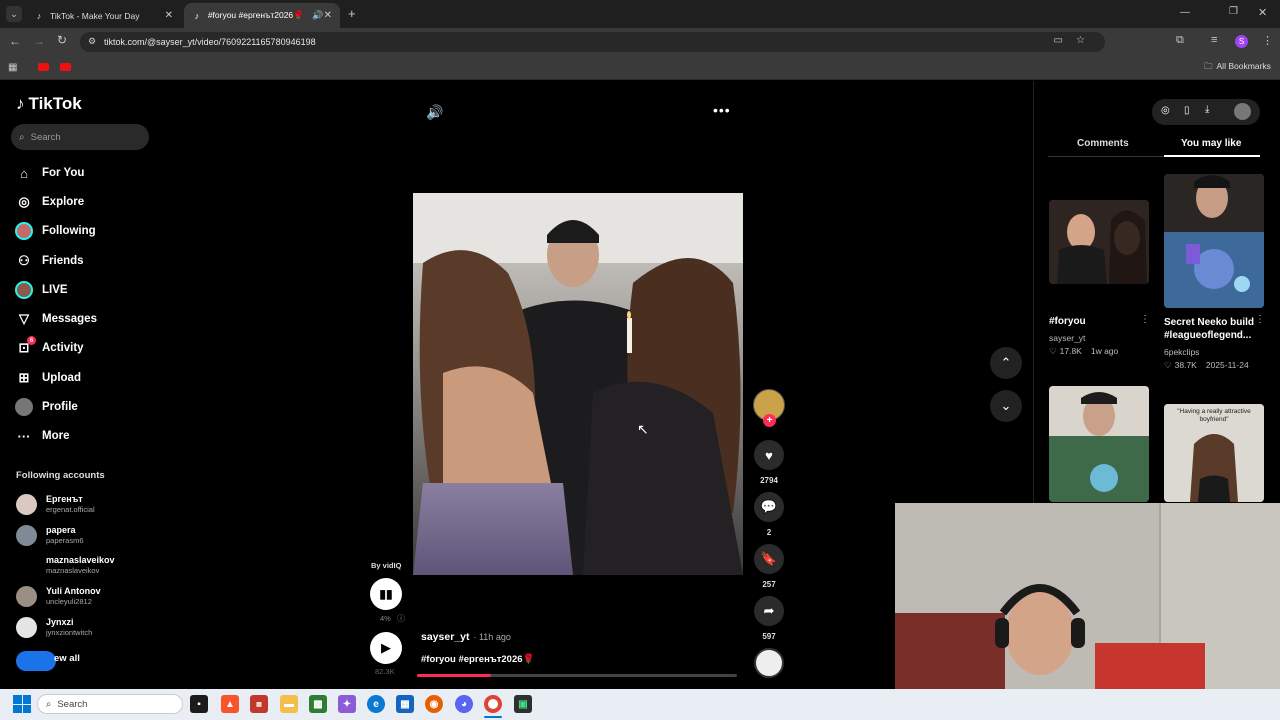 The width and height of the screenshot is (1280, 720). I want to click on store-icon: ▦, so click(405, 704).